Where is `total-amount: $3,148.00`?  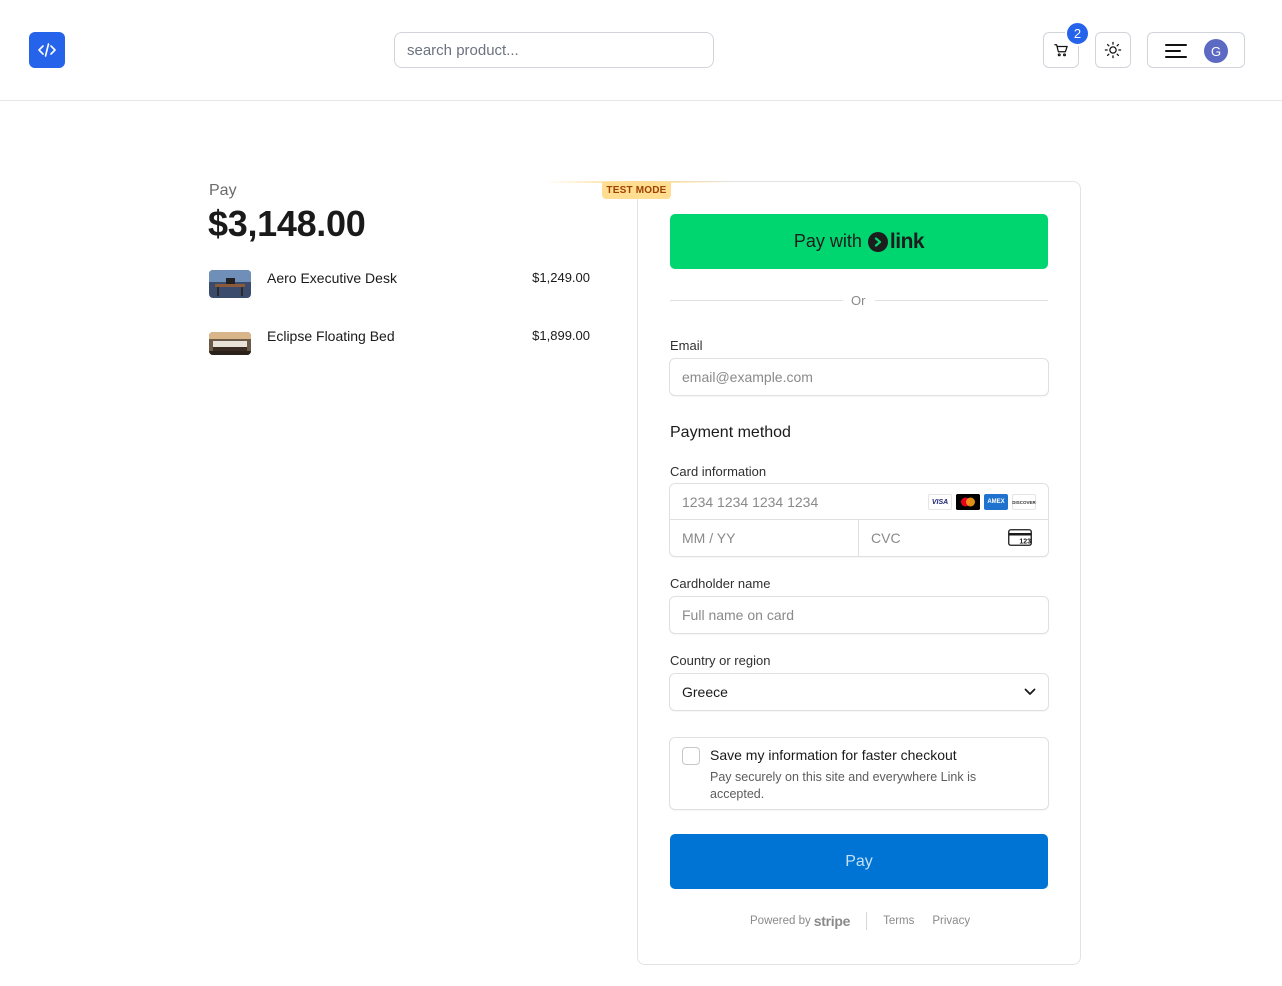 total-amount: $3,148.00 is located at coordinates (287, 223).